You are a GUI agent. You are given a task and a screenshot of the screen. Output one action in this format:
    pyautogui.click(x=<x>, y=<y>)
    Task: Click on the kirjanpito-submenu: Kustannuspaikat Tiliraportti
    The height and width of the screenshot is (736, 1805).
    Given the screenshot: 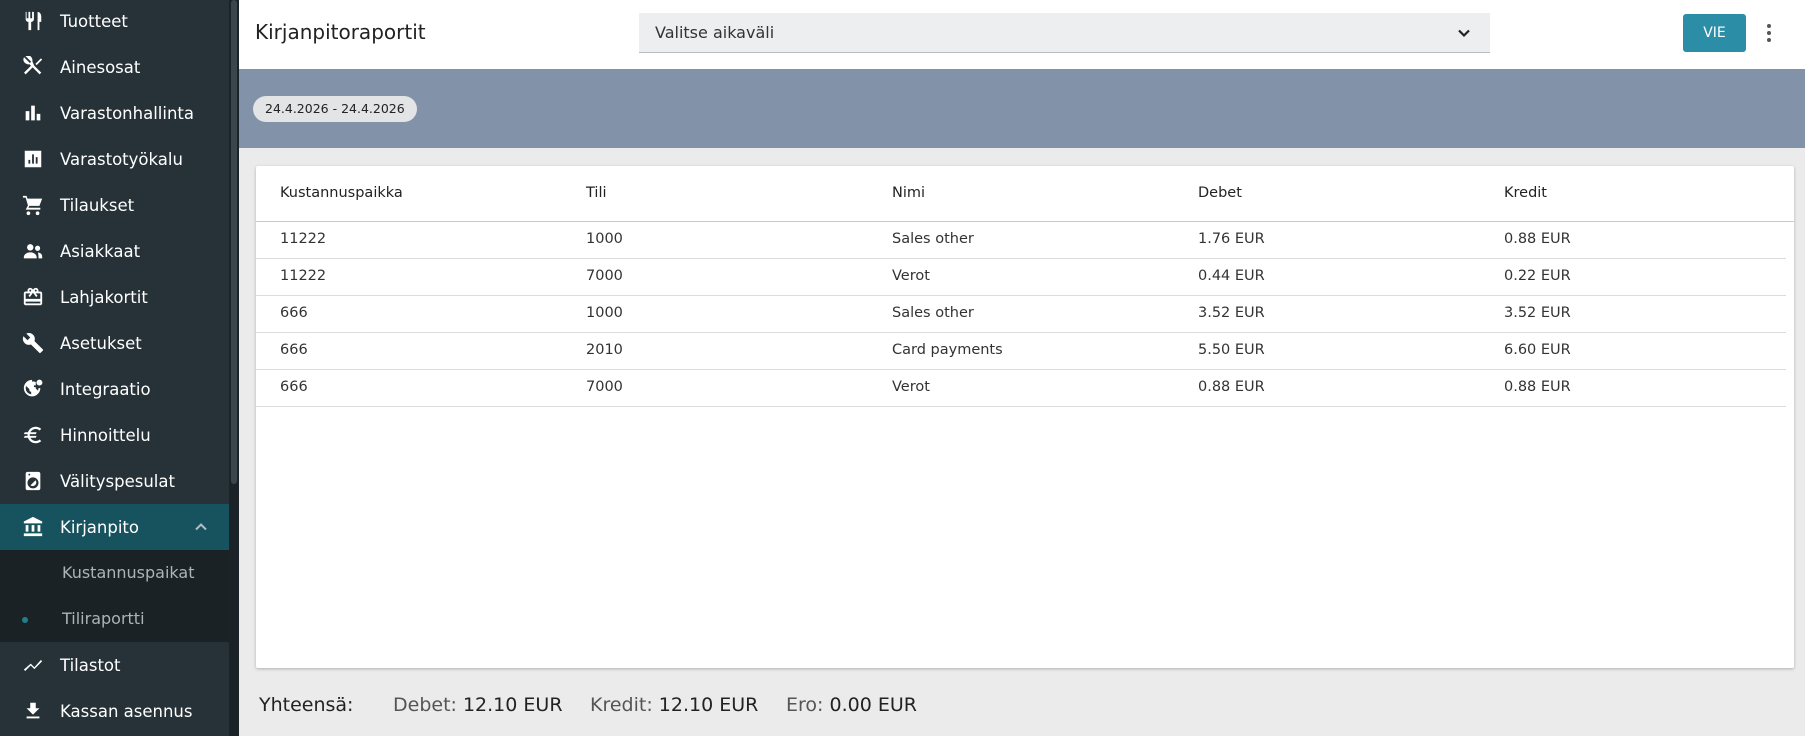 What is the action you would take?
    pyautogui.click(x=114, y=596)
    